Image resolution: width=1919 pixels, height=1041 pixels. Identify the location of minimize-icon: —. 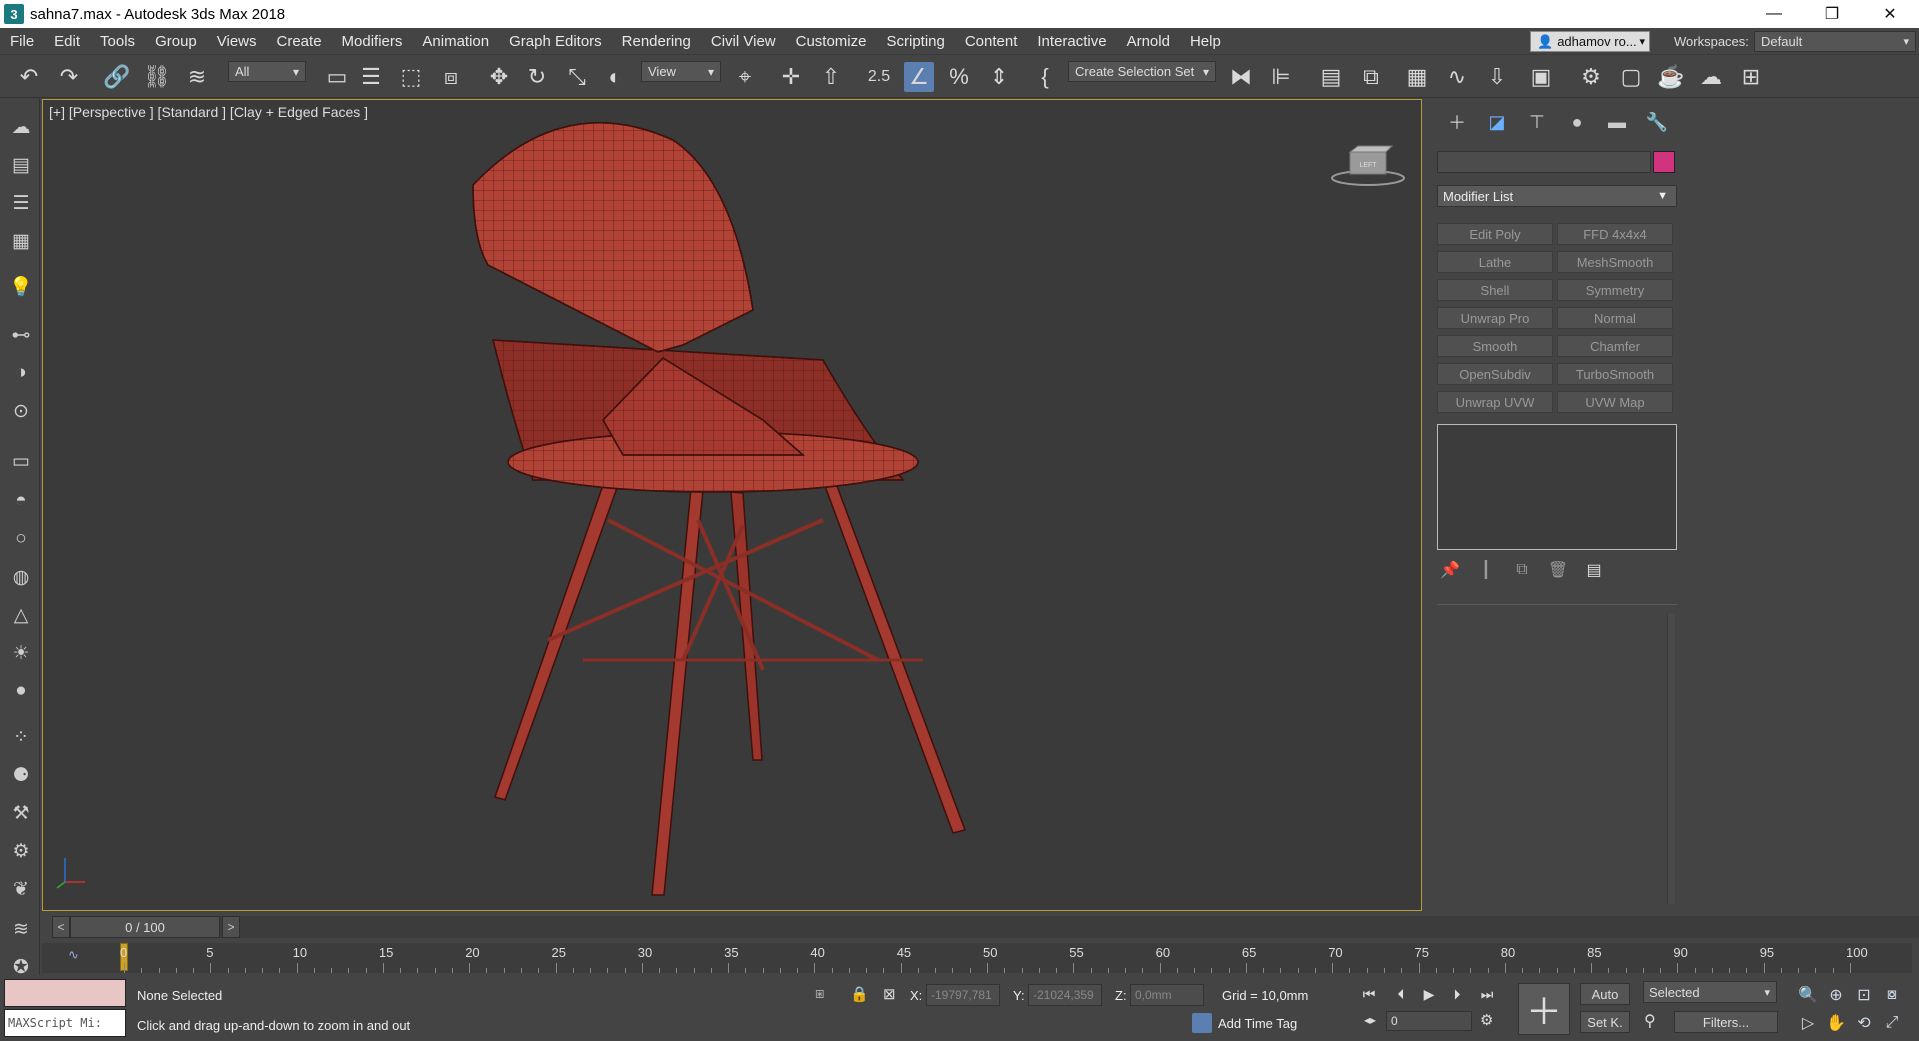
(1774, 14).